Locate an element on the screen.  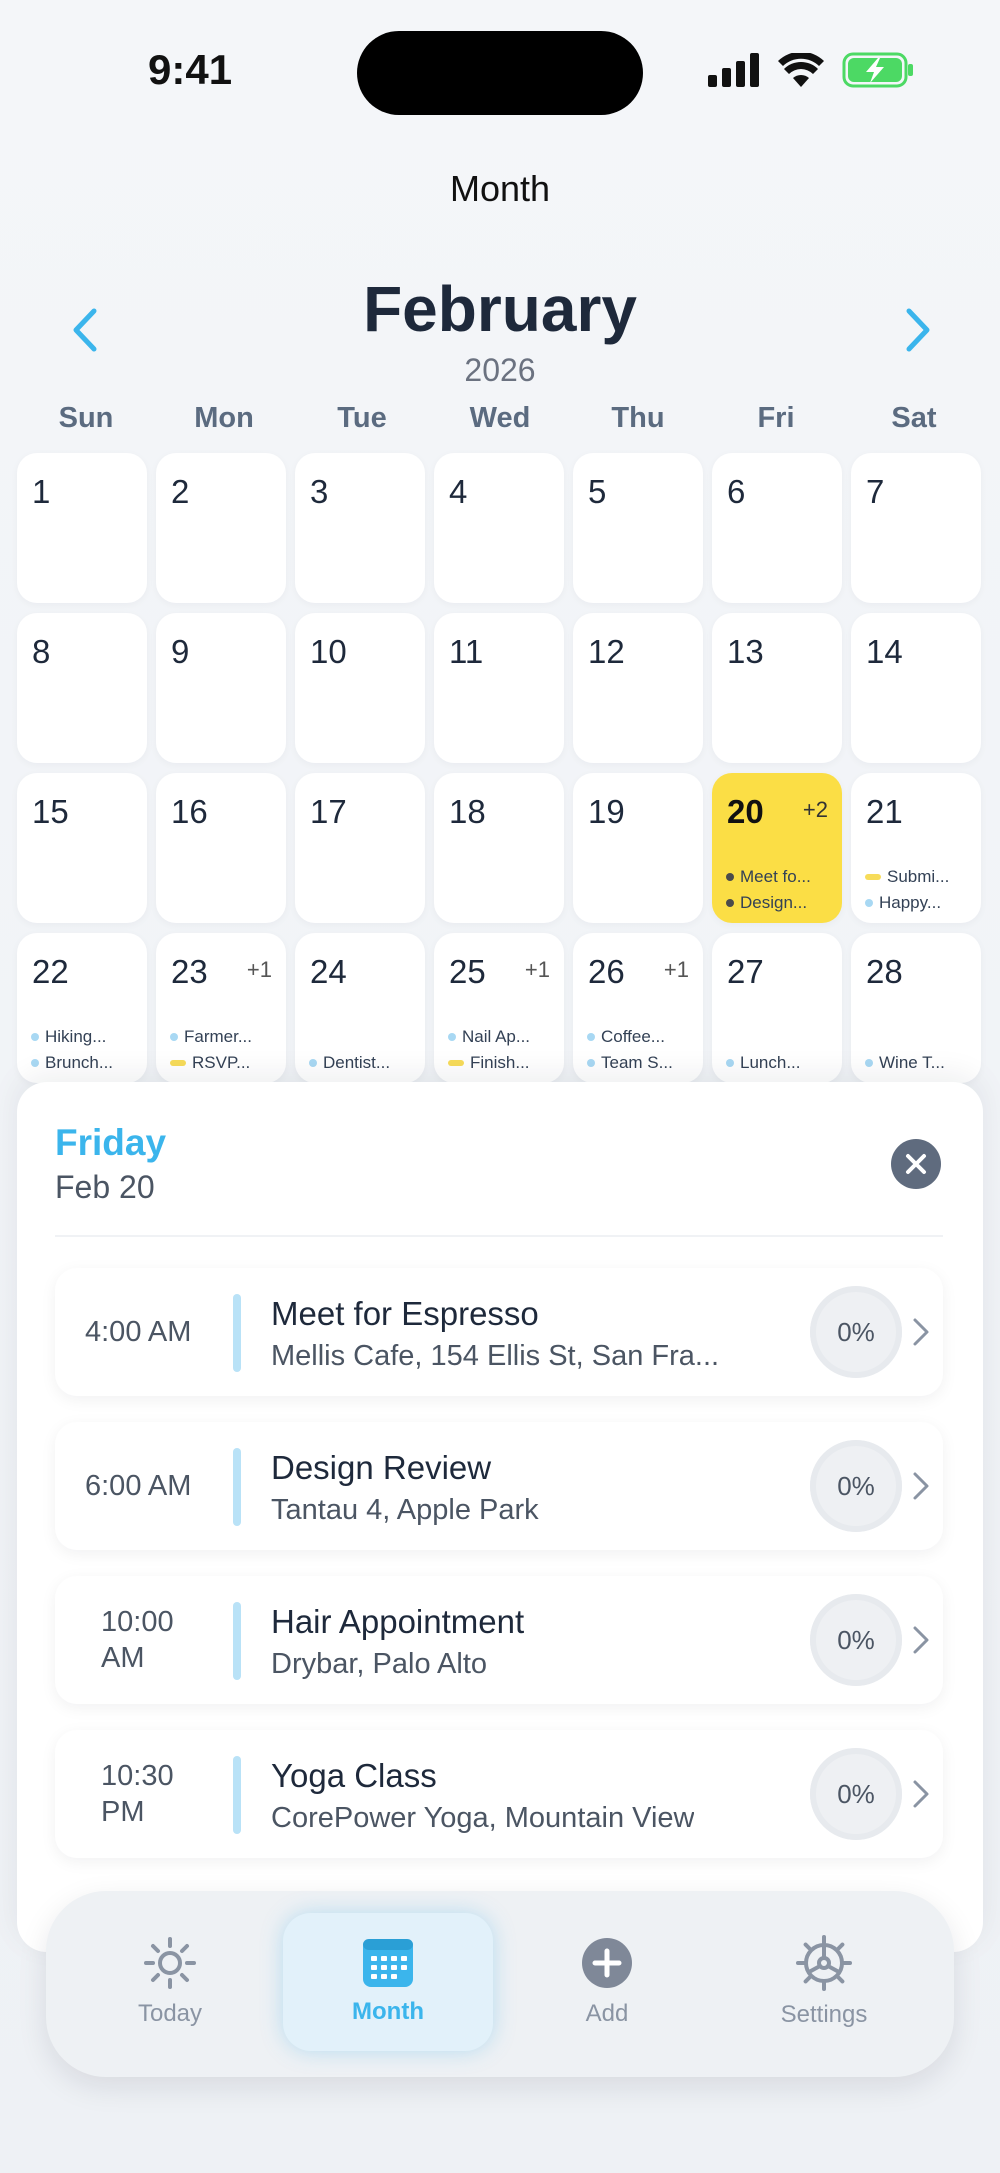
status-time: 9:41 is located at coordinates (190, 69).